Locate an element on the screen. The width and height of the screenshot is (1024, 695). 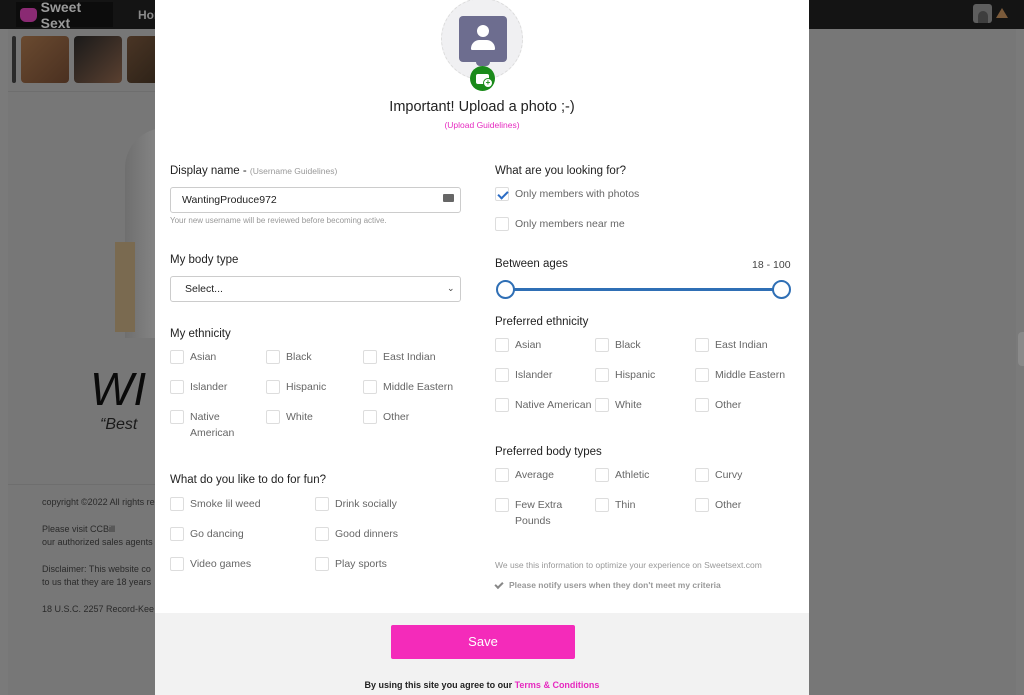
ages-slider-min-handle is located at coordinates (505, 289).